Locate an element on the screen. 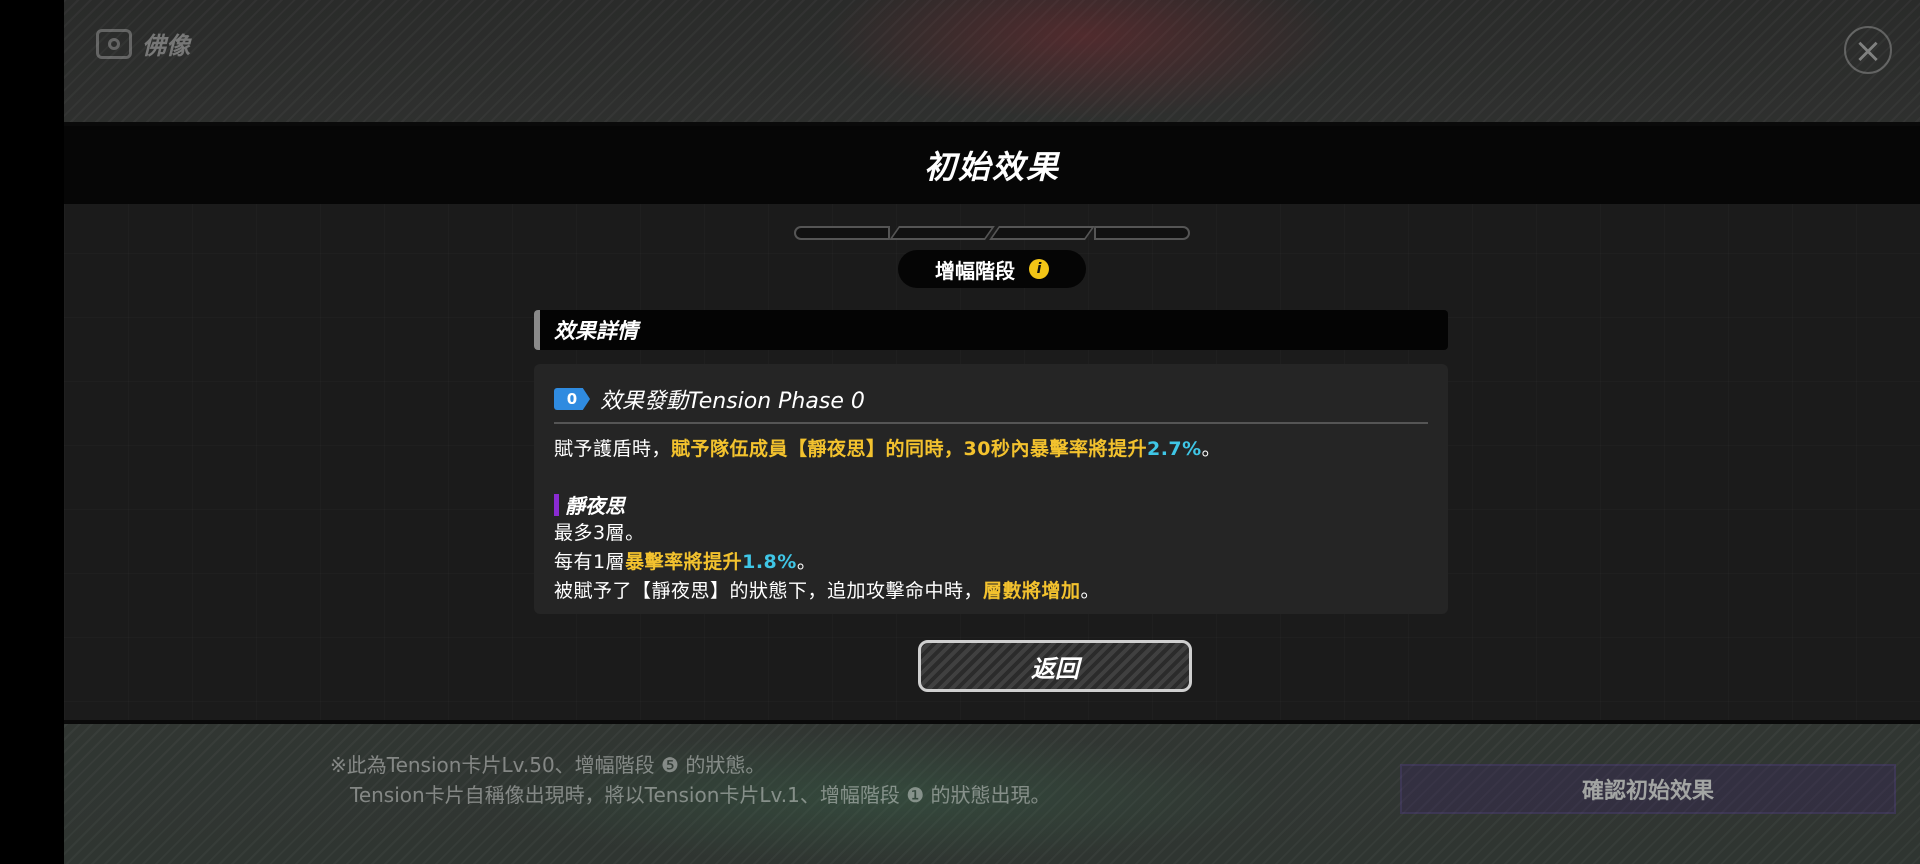 The width and height of the screenshot is (1920, 864). status-gain: 被賦予了【靜夜思】的狀態下，追加攻擊命中時，層數將增加。 is located at coordinates (827, 589).